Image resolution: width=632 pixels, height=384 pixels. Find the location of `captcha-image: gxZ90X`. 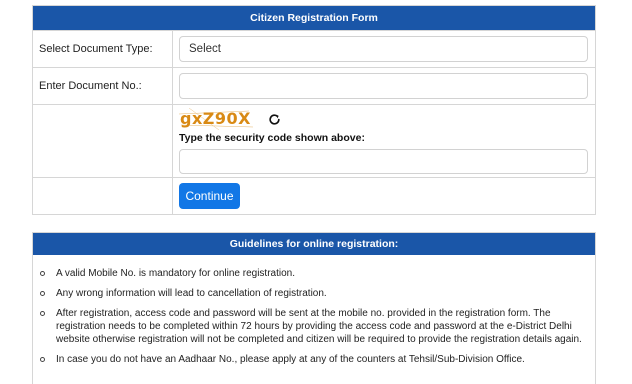

captcha-image: gxZ90X is located at coordinates (218, 119).